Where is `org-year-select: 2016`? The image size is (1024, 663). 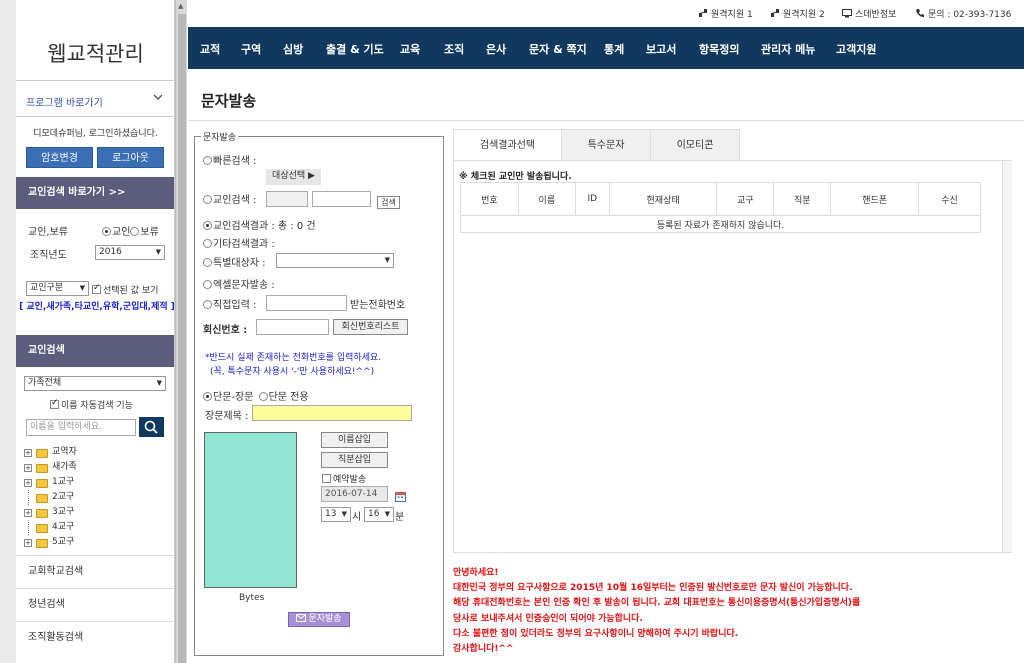
org-year-select: 2016 is located at coordinates (130, 252).